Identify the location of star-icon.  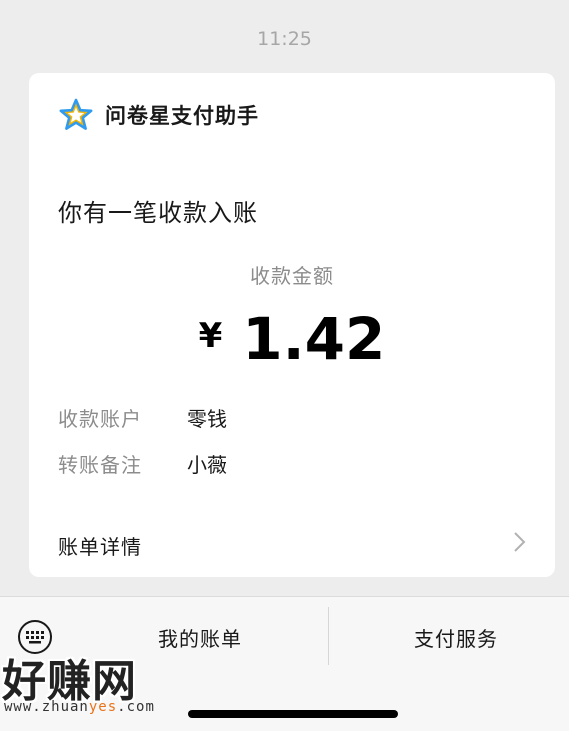
(76, 114).